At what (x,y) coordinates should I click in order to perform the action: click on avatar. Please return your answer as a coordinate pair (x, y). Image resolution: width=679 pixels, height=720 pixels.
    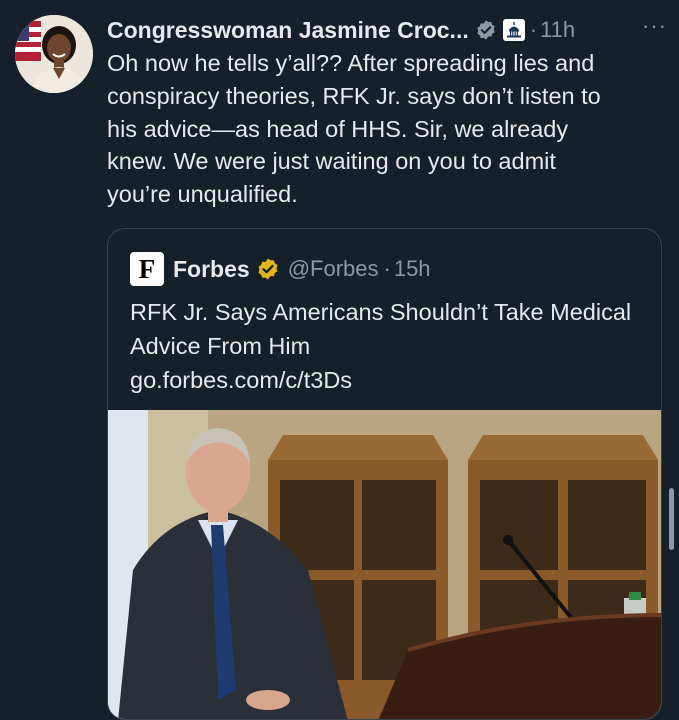
    Looking at the image, I should click on (54, 54).